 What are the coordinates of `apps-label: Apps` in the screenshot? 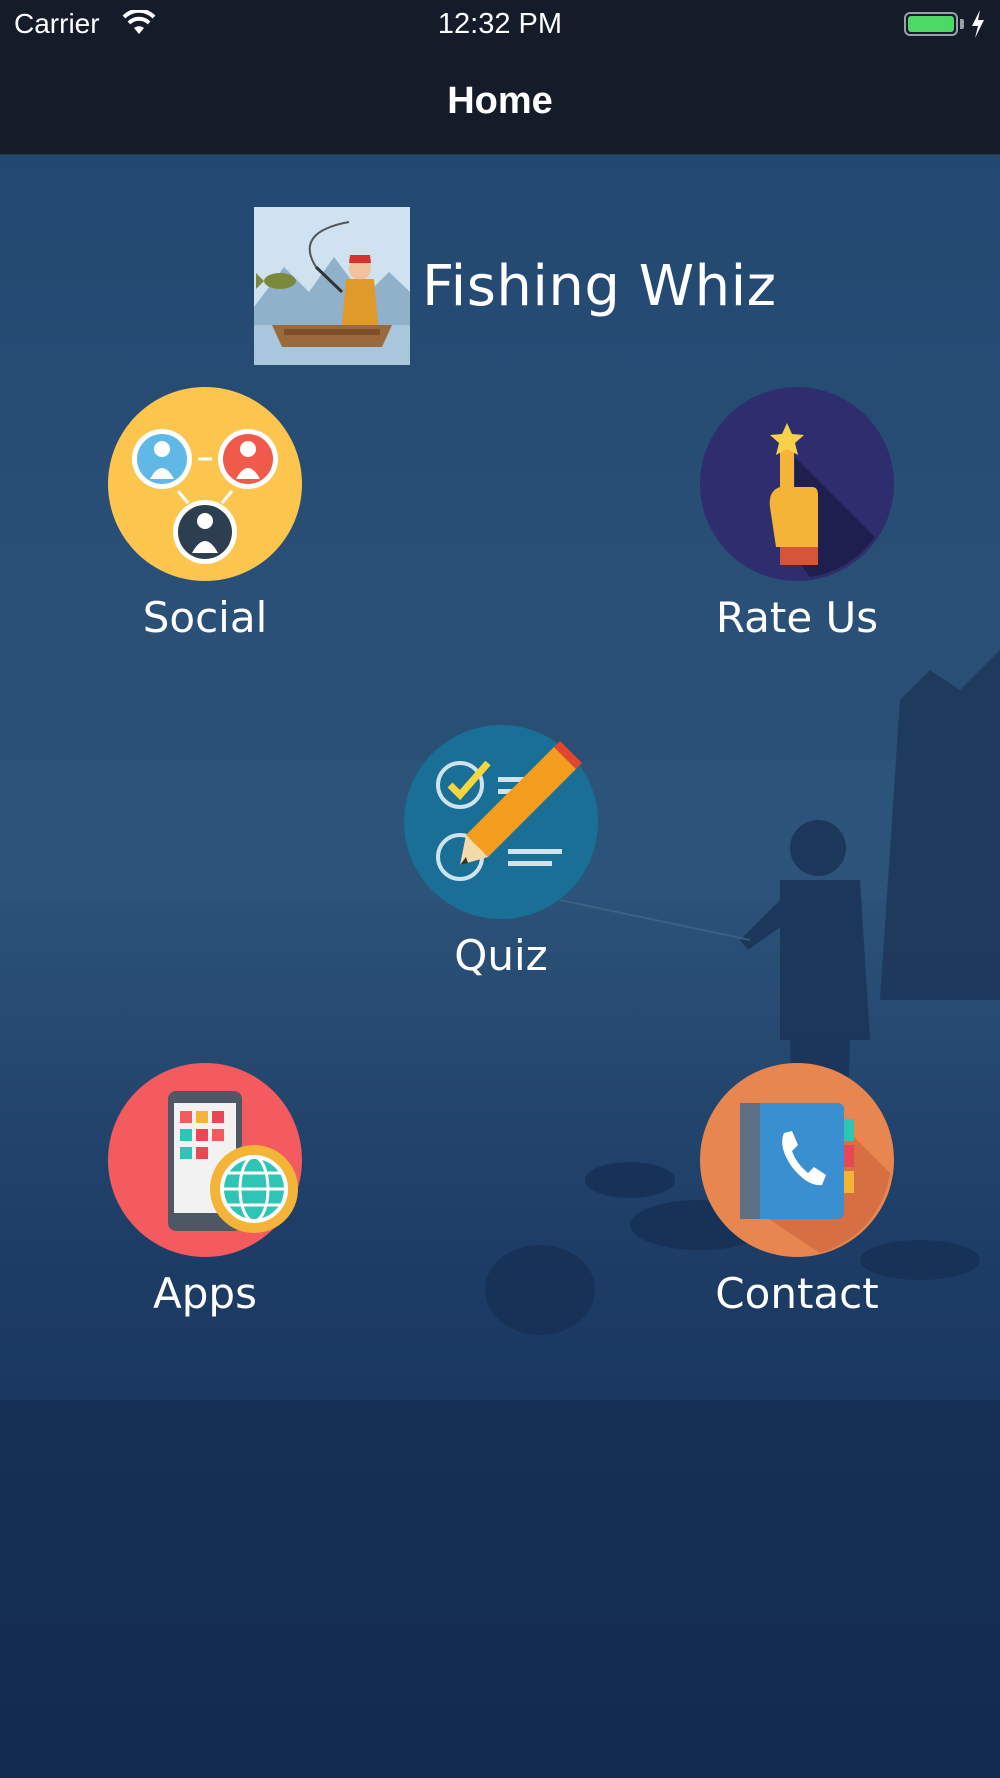 It's located at (205, 1293).